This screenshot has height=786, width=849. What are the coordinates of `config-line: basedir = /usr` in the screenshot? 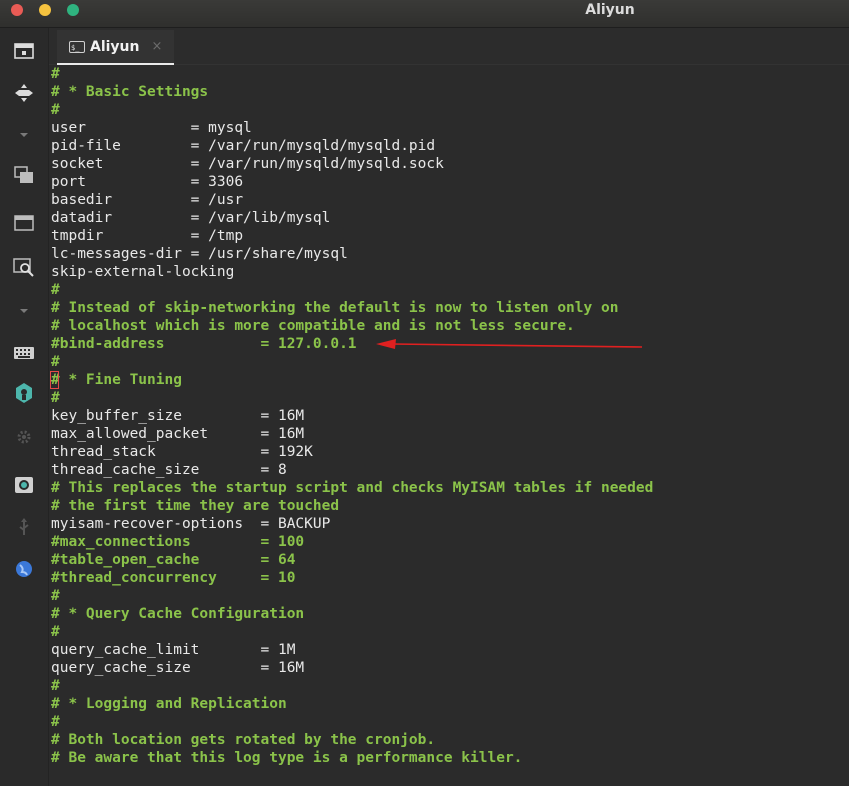 It's located at (147, 200).